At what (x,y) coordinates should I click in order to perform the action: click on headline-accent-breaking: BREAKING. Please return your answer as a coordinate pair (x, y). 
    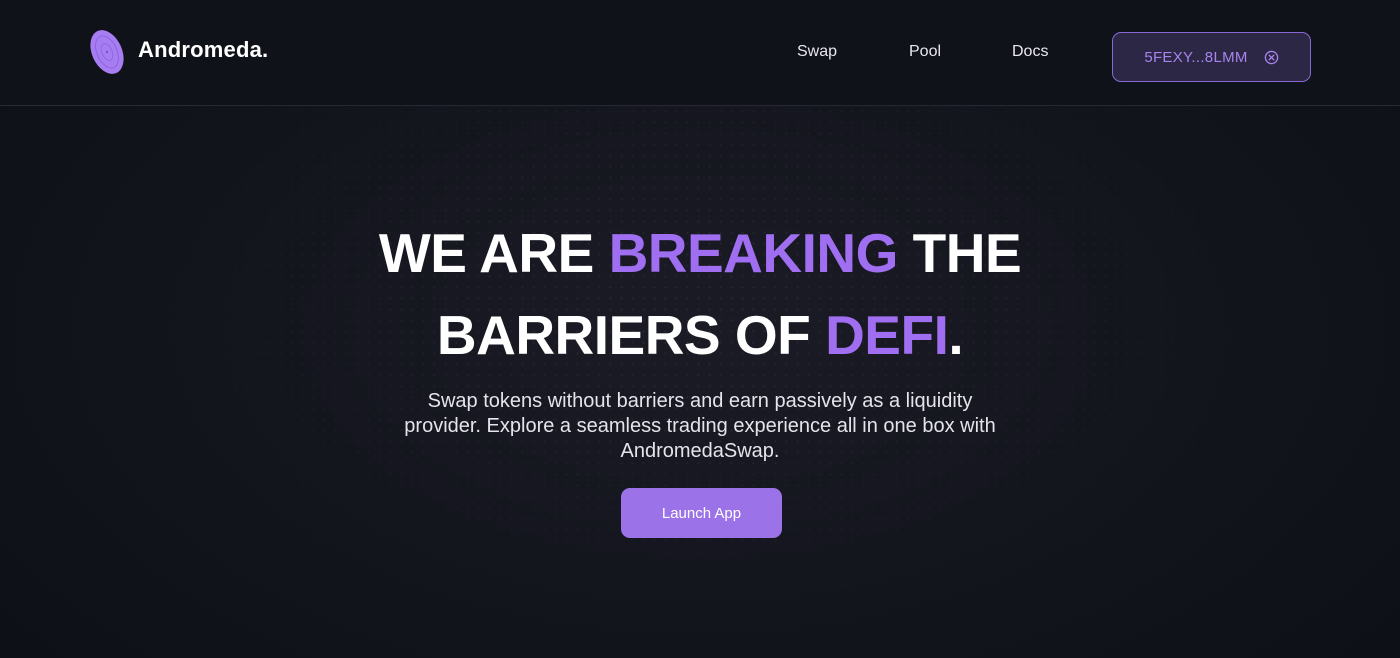
    Looking at the image, I should click on (753, 253).